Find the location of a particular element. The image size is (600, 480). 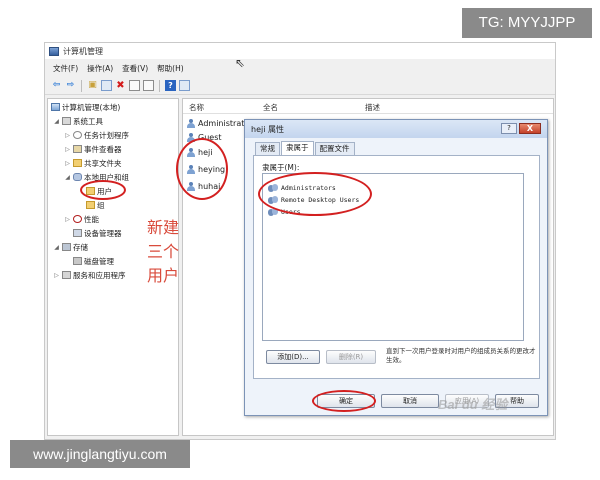

menu-view: 查看(V) is located at coordinates (135, 68).